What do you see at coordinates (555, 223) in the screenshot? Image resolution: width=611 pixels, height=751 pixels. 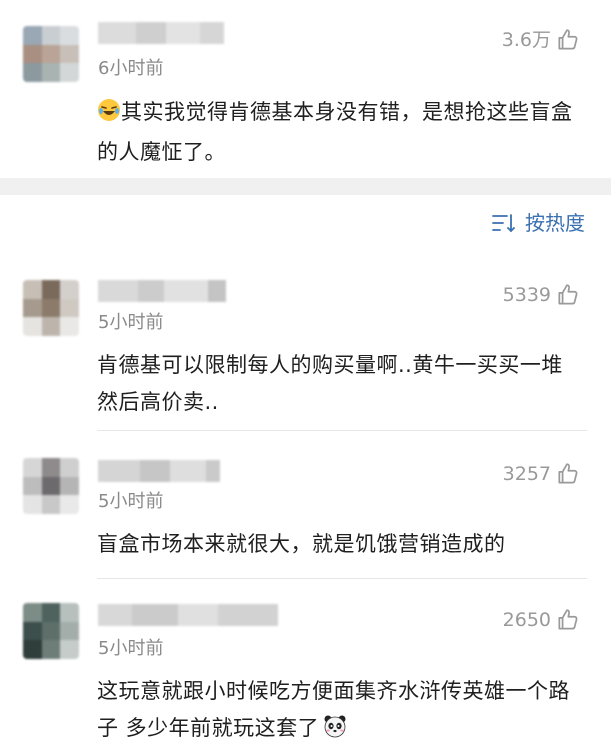 I see `sort-label: 按热度` at bounding box center [555, 223].